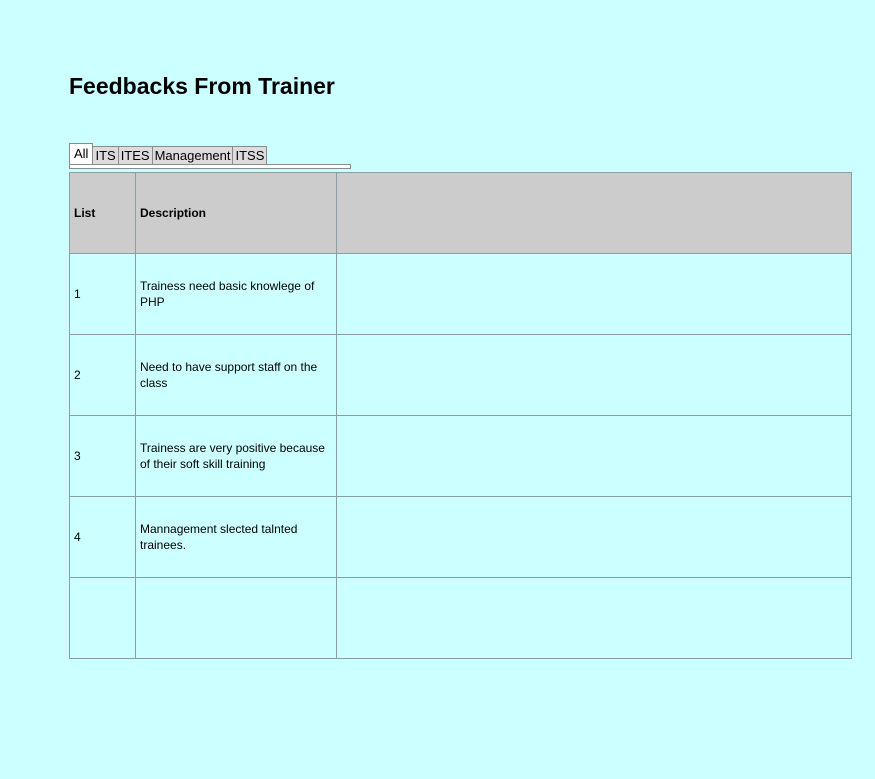 Image resolution: width=875 pixels, height=779 pixels. What do you see at coordinates (594, 213) in the screenshot?
I see `column-header-extra` at bounding box center [594, 213].